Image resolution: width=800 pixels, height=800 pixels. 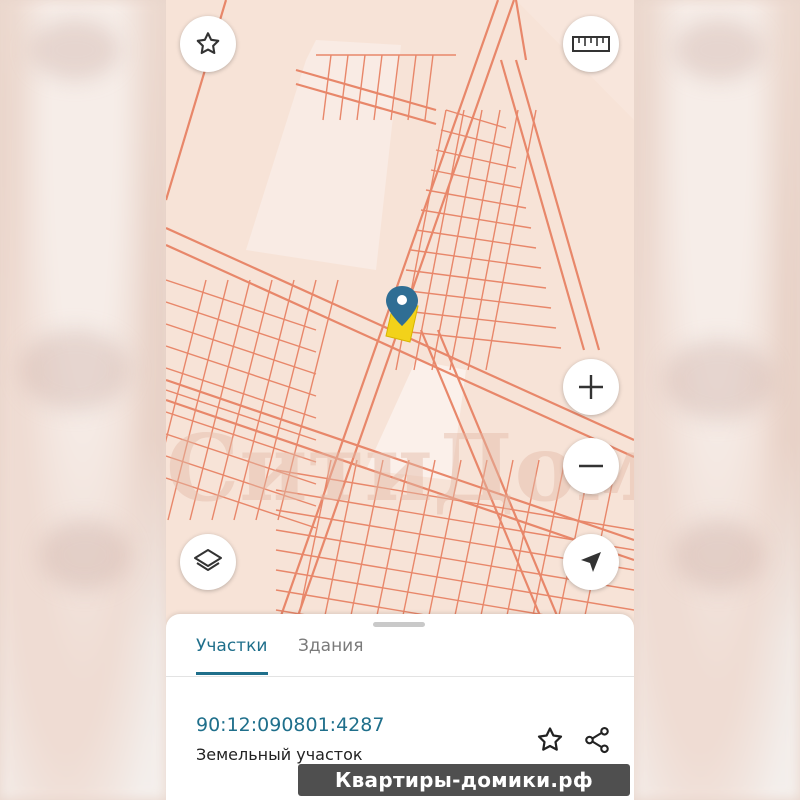 I want to click on zoom-in-button, so click(x=591, y=387).